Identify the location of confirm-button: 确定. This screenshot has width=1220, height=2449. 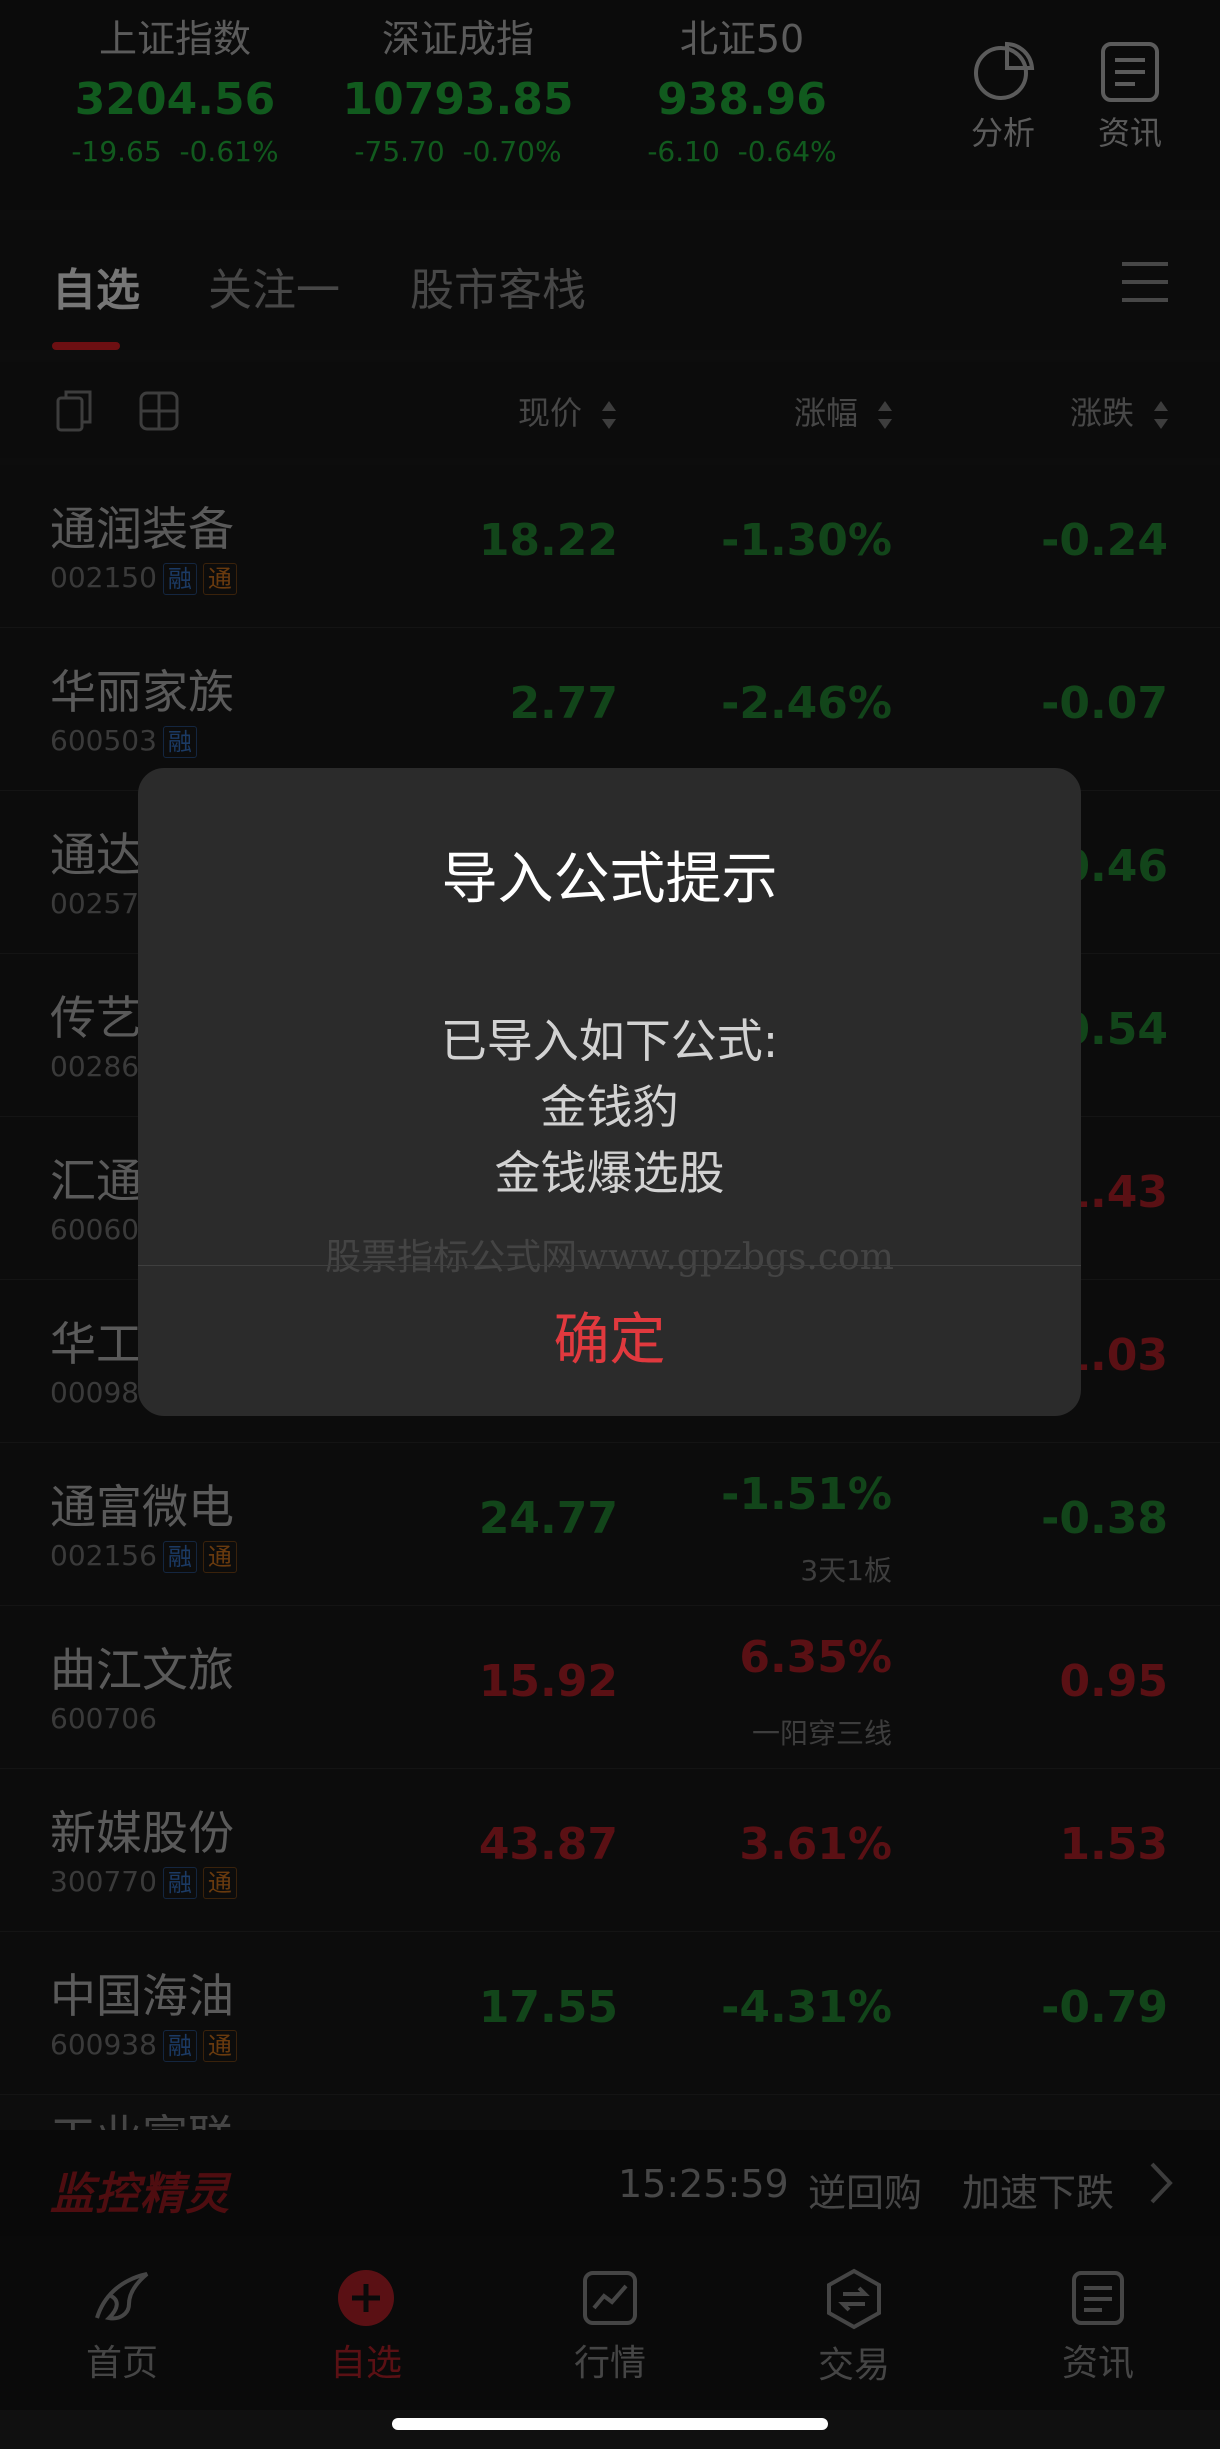
(609, 1340).